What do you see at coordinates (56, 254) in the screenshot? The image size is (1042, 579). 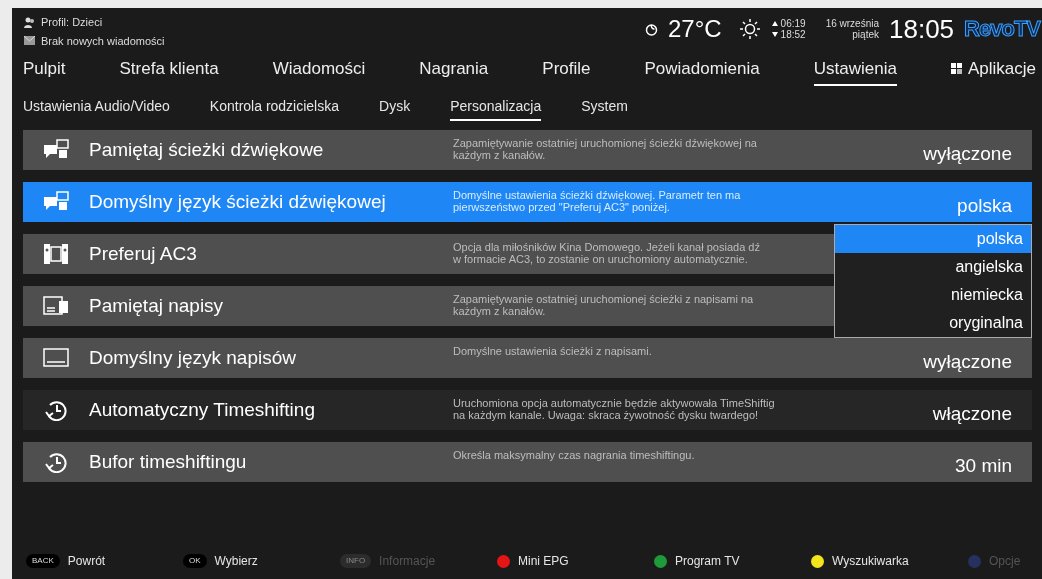 I see `speaker-system-icon` at bounding box center [56, 254].